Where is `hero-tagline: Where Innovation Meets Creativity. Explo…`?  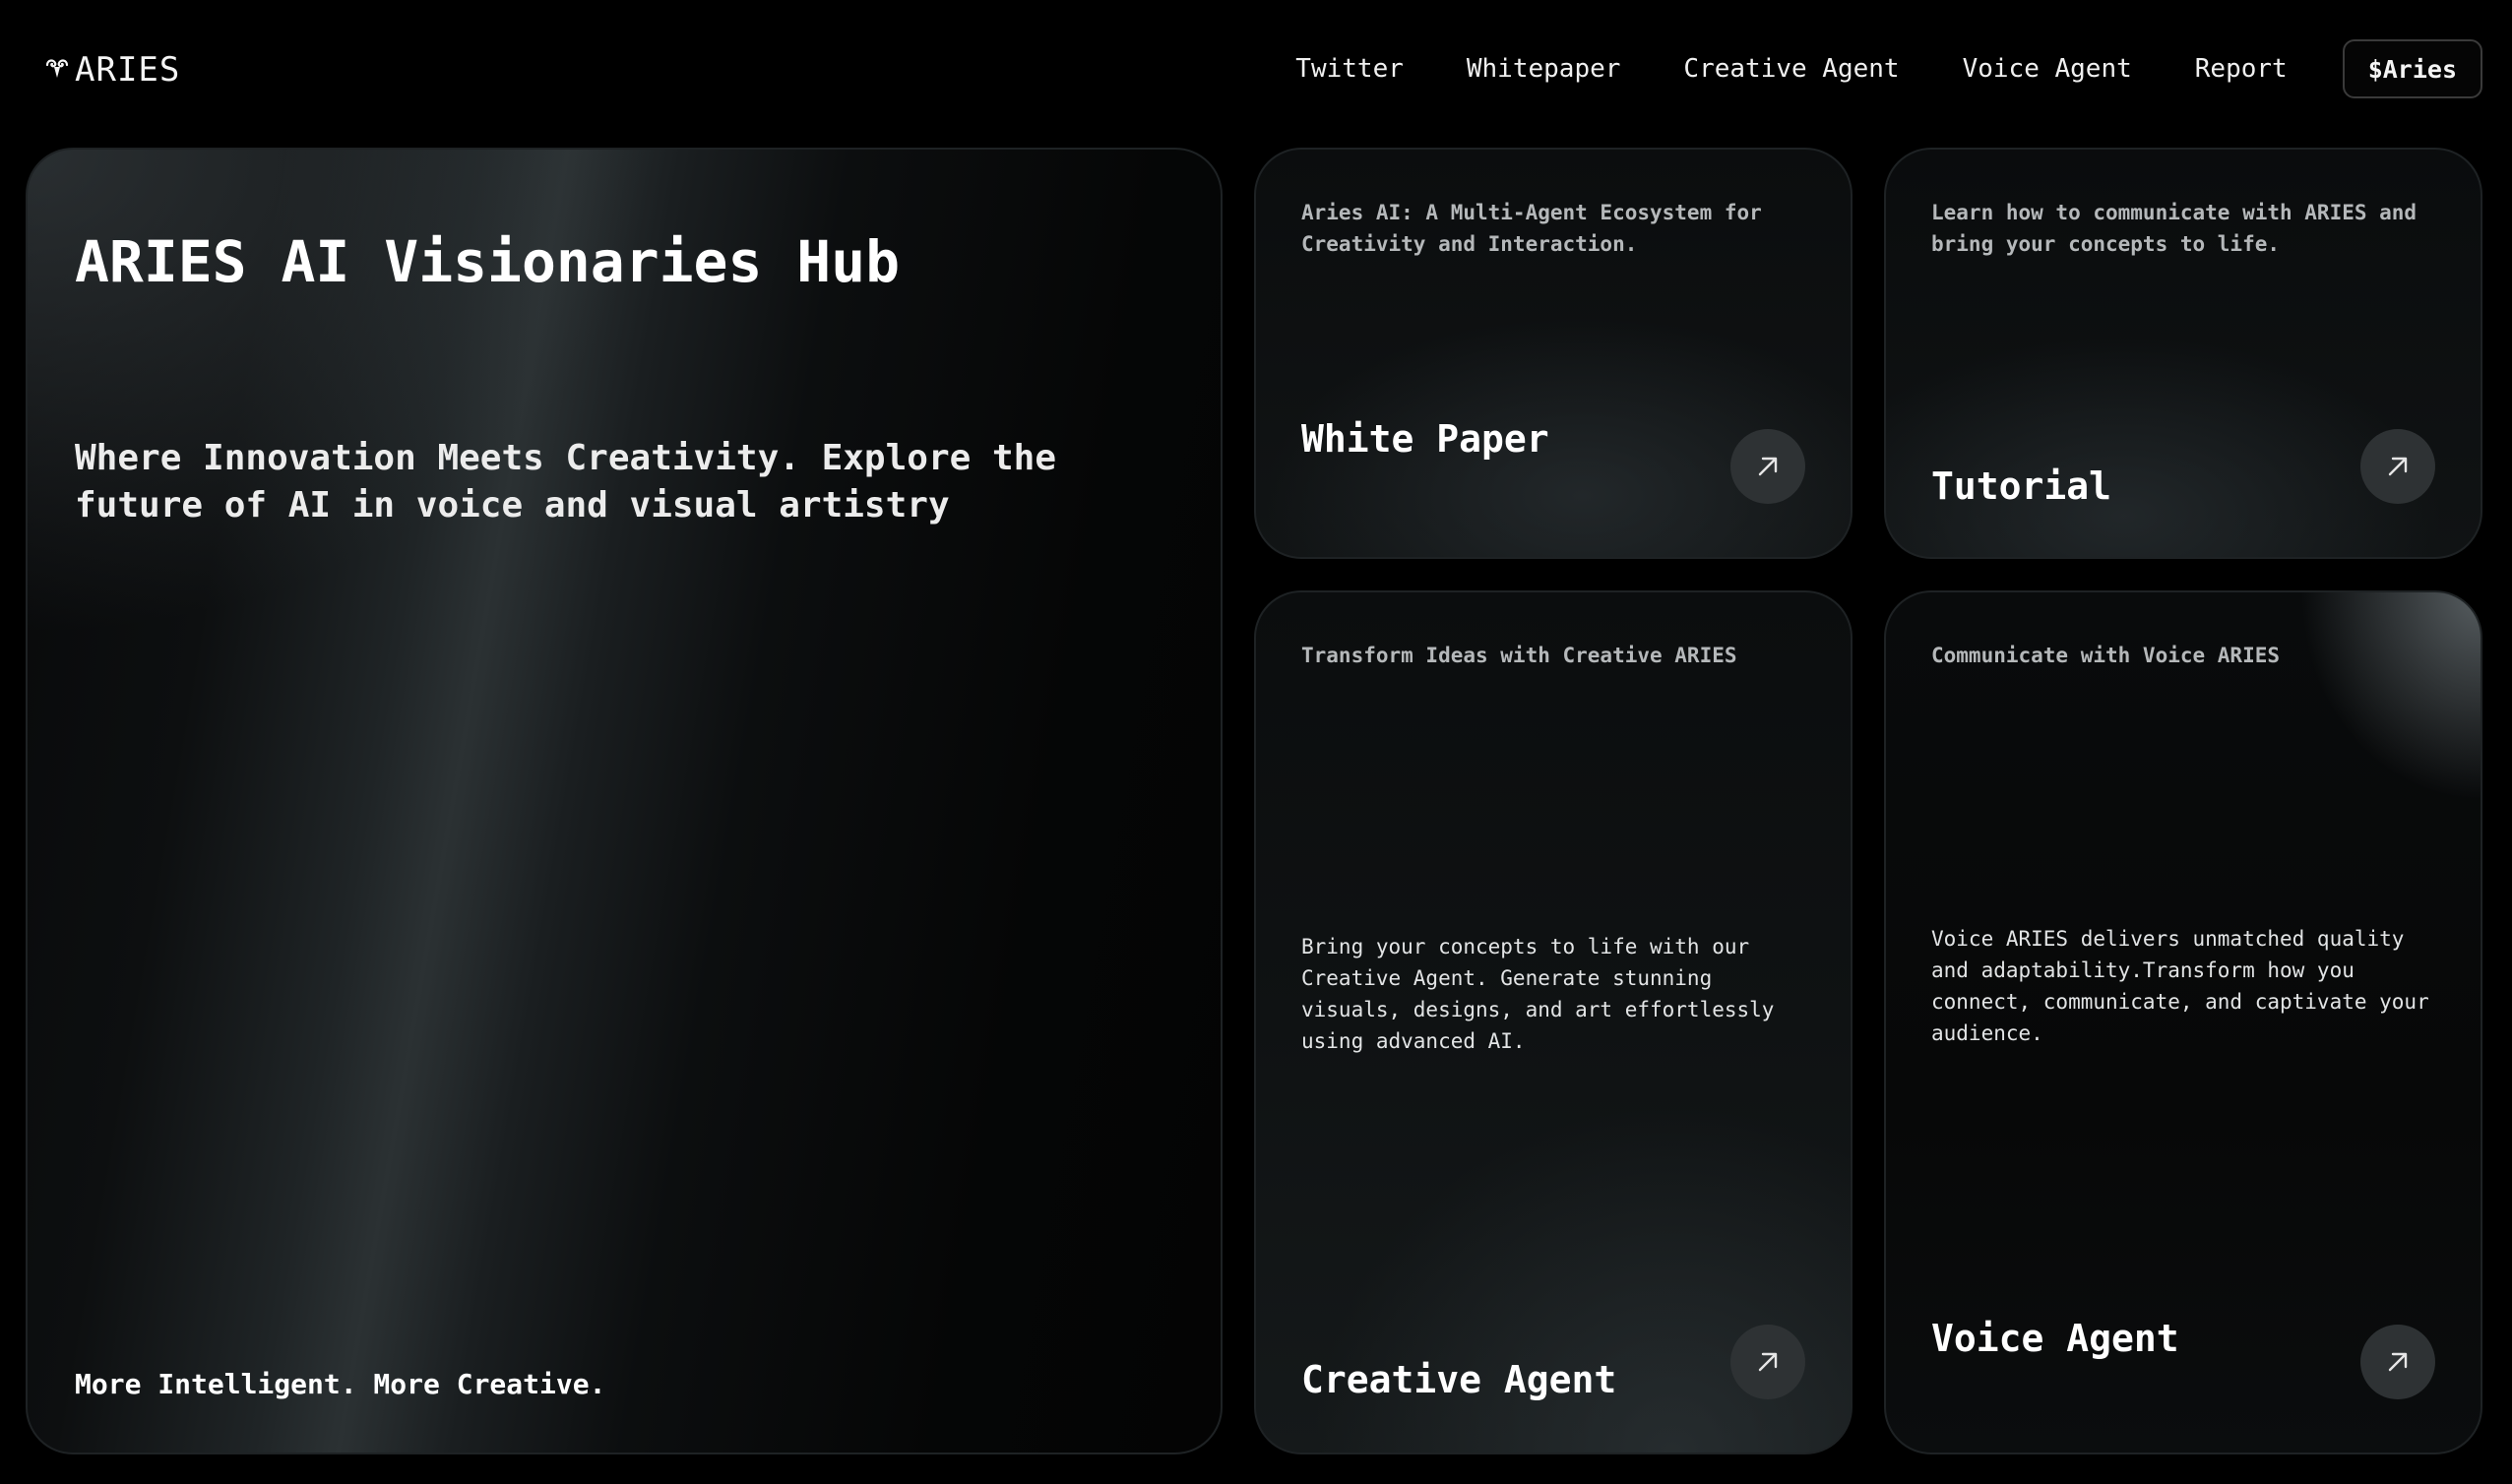 hero-tagline: Where Innovation Meets Creativity. Explo… is located at coordinates (565, 482).